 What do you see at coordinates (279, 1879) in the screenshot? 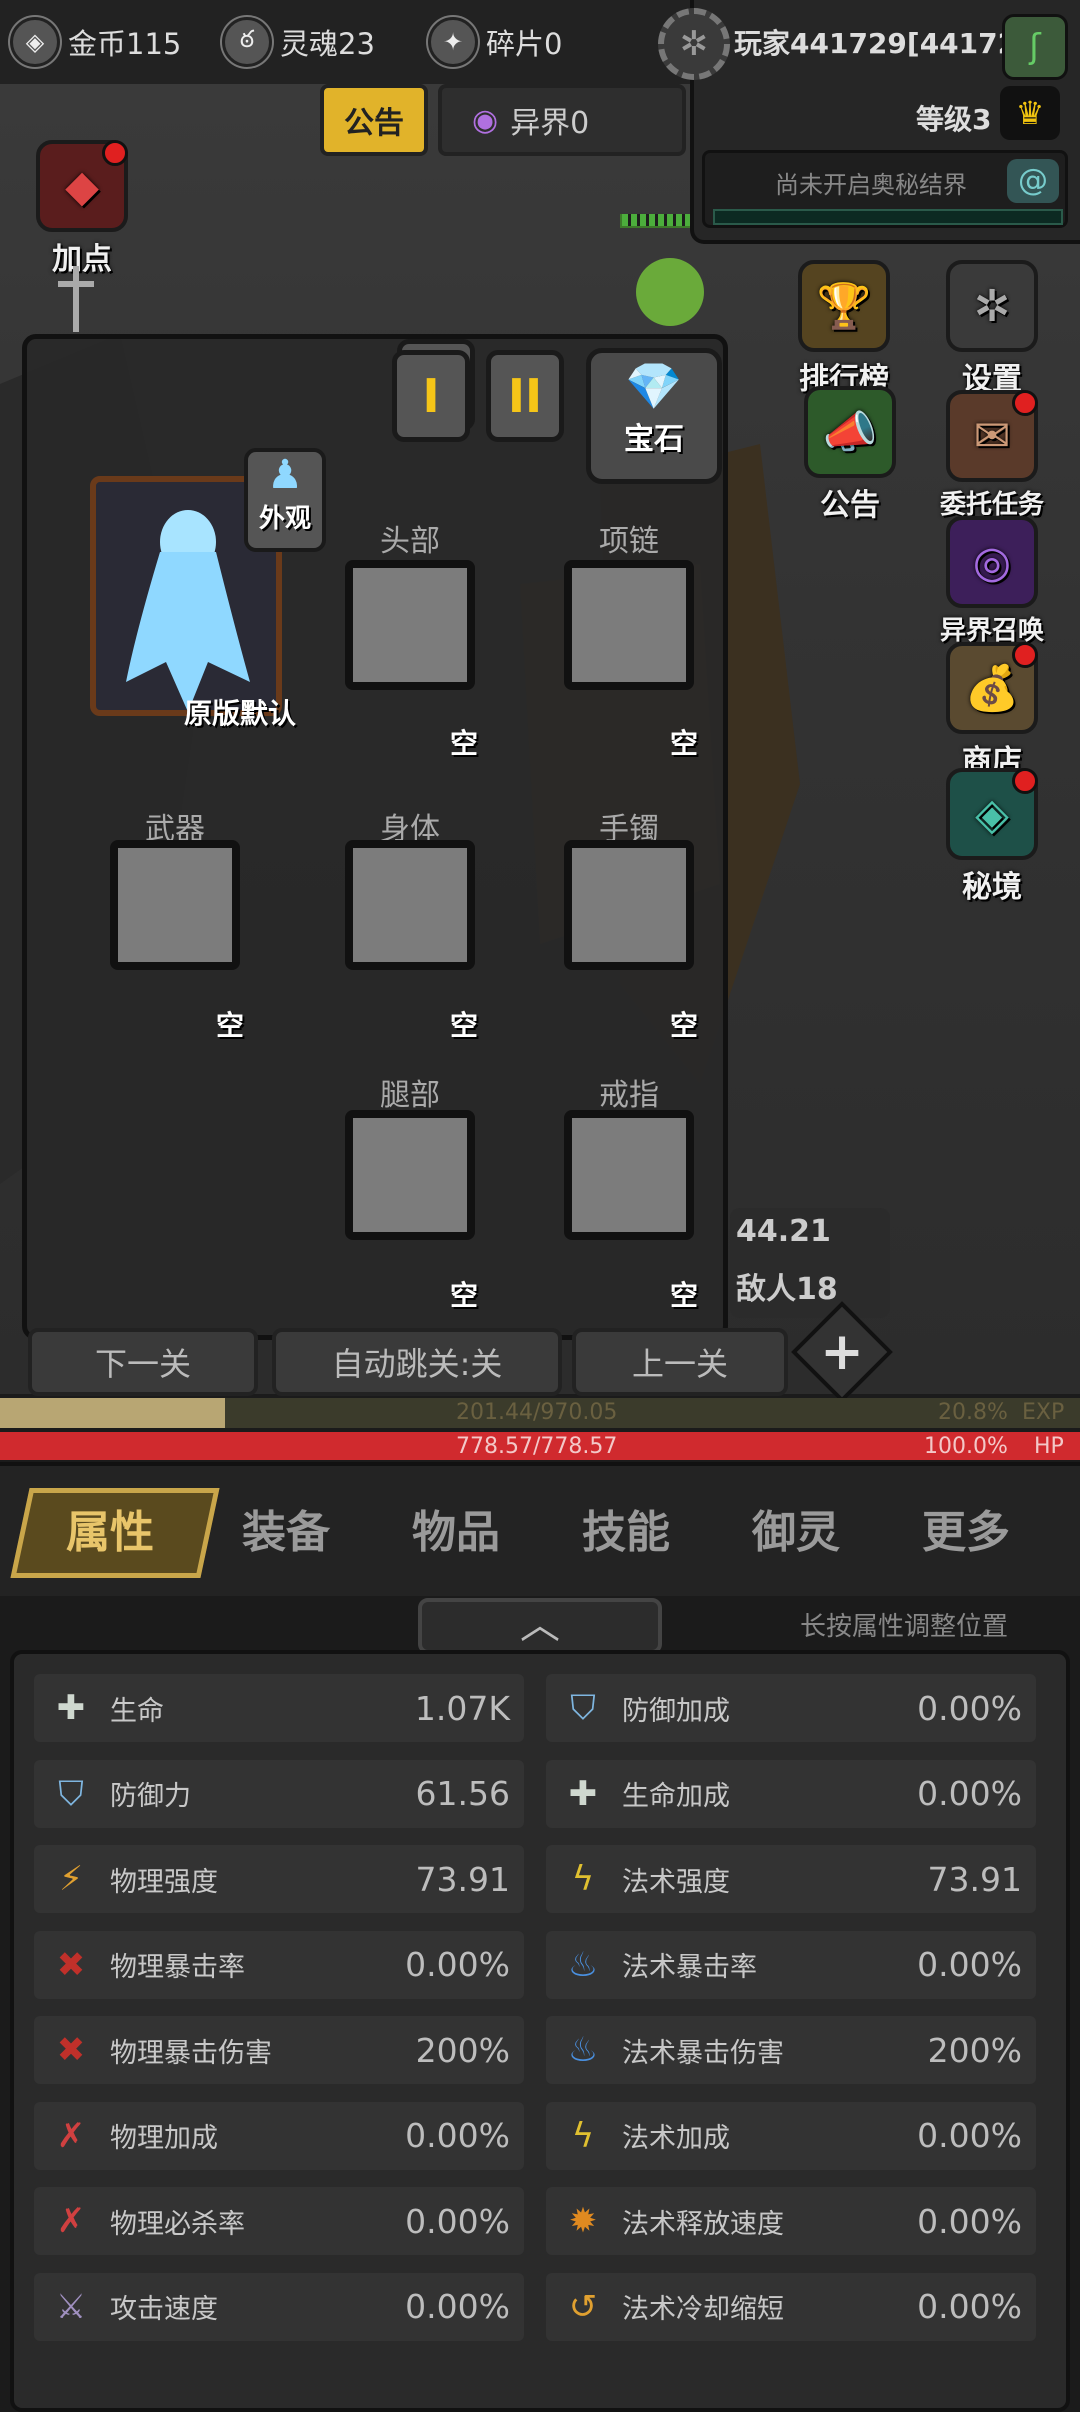
I see `attribute-row-left: ⚡ 物理强度 73.91` at bounding box center [279, 1879].